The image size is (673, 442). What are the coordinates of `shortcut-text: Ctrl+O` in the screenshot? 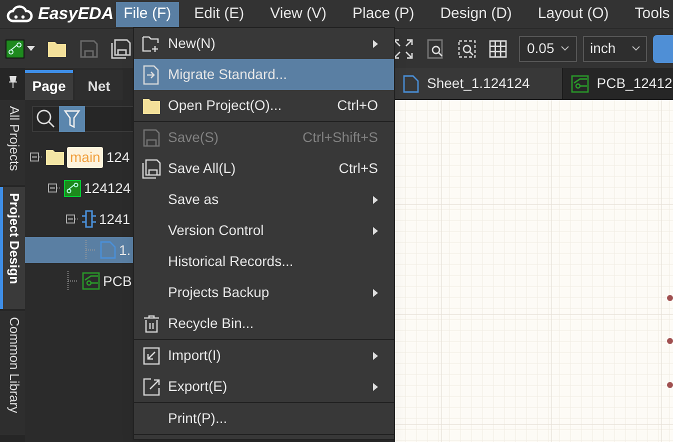 It's located at (357, 105).